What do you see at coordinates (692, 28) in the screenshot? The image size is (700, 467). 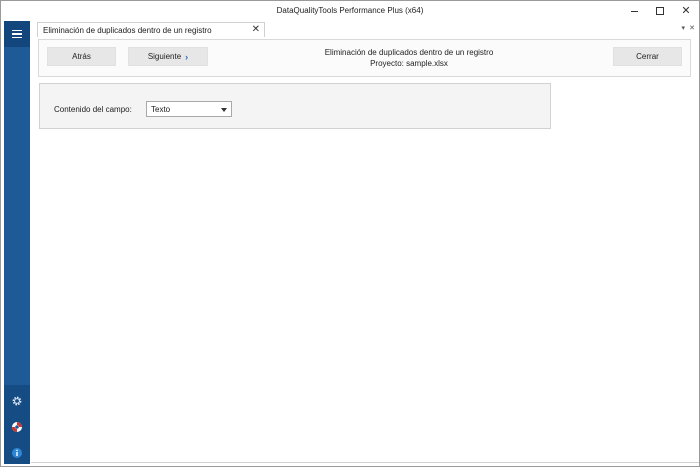 I see `close-all-tabs-icon: ✕` at bounding box center [692, 28].